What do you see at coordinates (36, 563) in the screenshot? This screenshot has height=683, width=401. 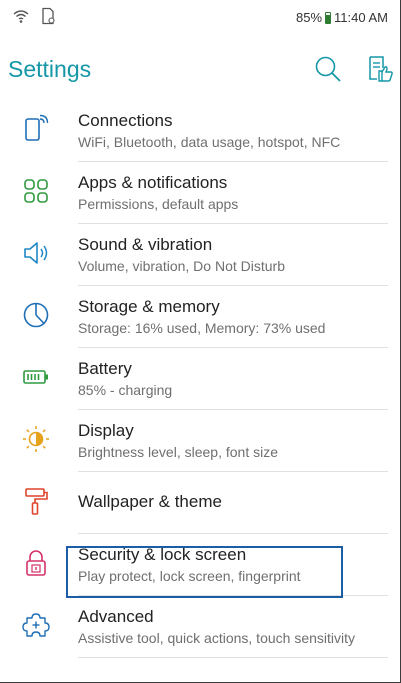 I see `lock-icon` at bounding box center [36, 563].